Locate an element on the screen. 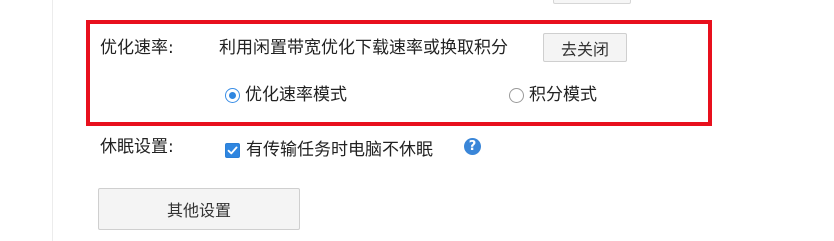 Image resolution: width=834 pixels, height=241 pixels. radio-unselected-icon is located at coordinates (516, 95).